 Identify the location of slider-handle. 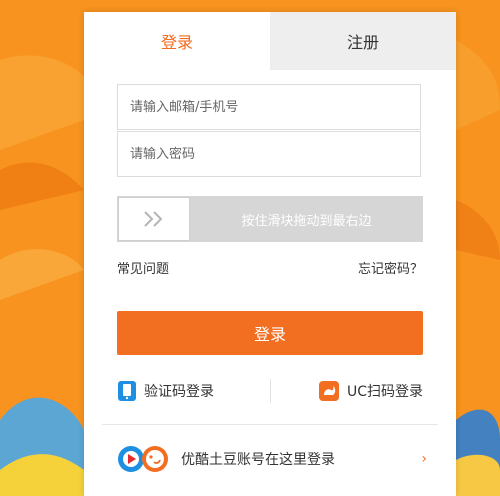
(154, 219).